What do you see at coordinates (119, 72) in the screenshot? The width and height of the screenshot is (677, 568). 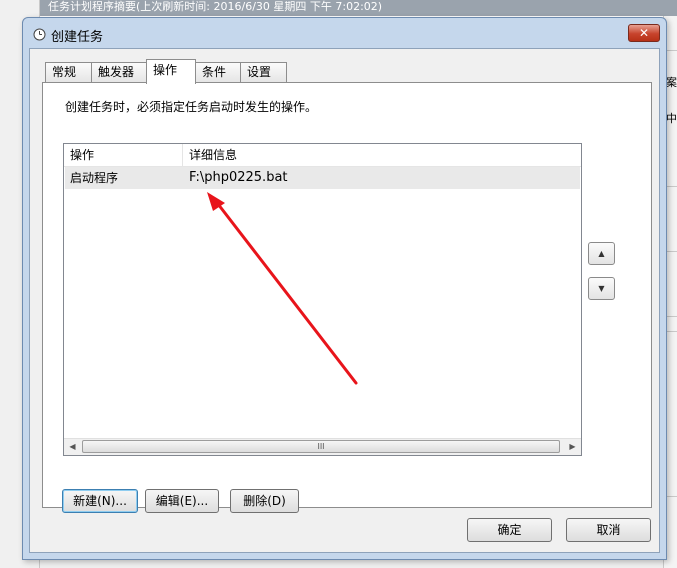 I see `tab-triggers: 触发器` at bounding box center [119, 72].